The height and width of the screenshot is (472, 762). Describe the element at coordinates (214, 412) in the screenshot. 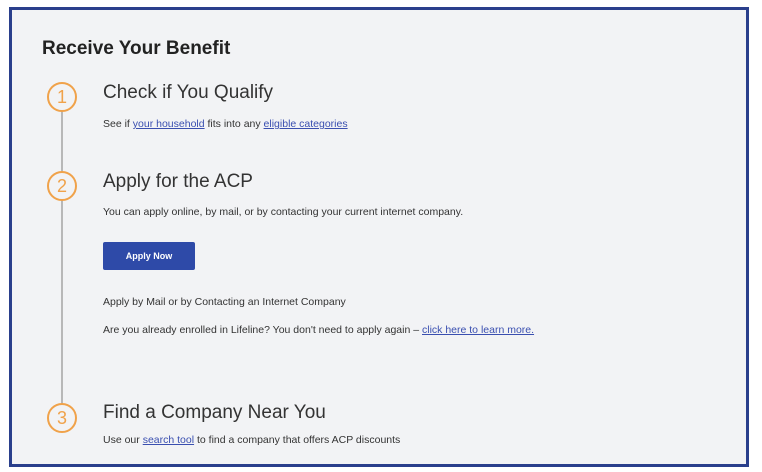

I see `step-3-title: Find a Company Near You` at that location.